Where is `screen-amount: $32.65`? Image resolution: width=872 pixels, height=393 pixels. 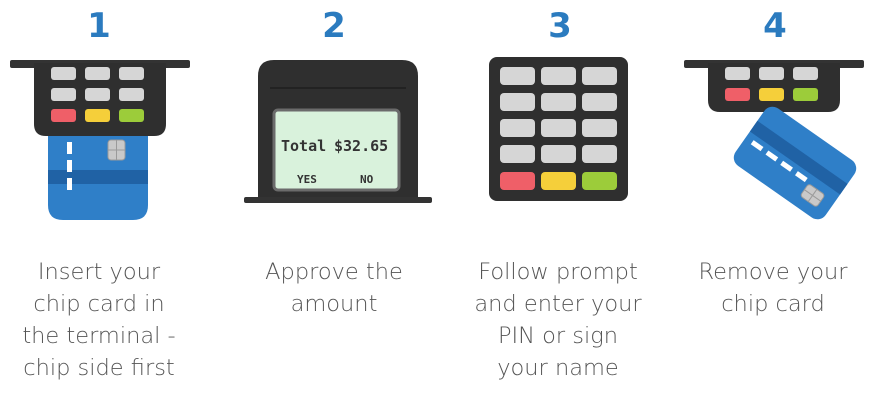
screen-amount: $32.65 is located at coordinates (361, 146).